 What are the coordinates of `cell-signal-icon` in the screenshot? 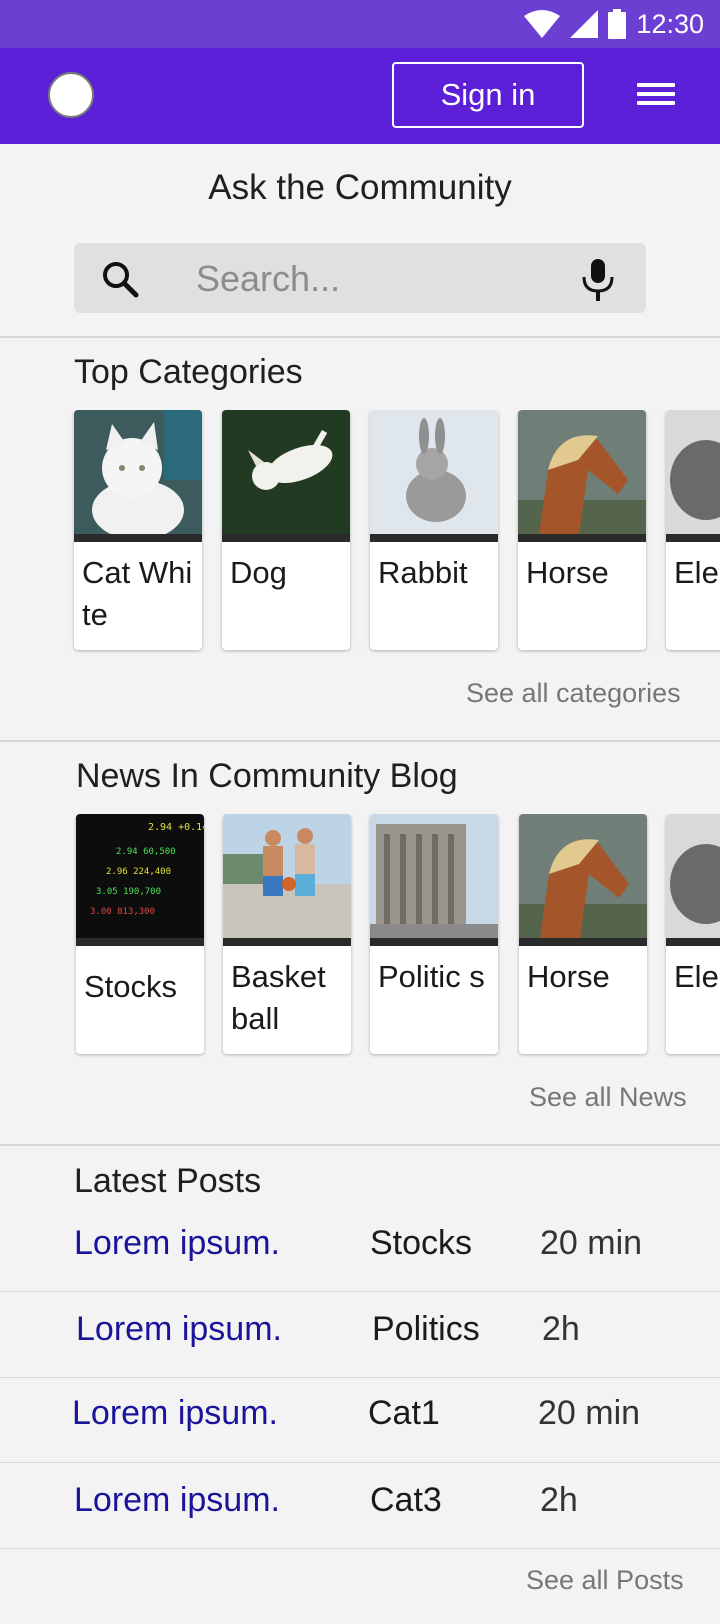 It's located at (584, 24).